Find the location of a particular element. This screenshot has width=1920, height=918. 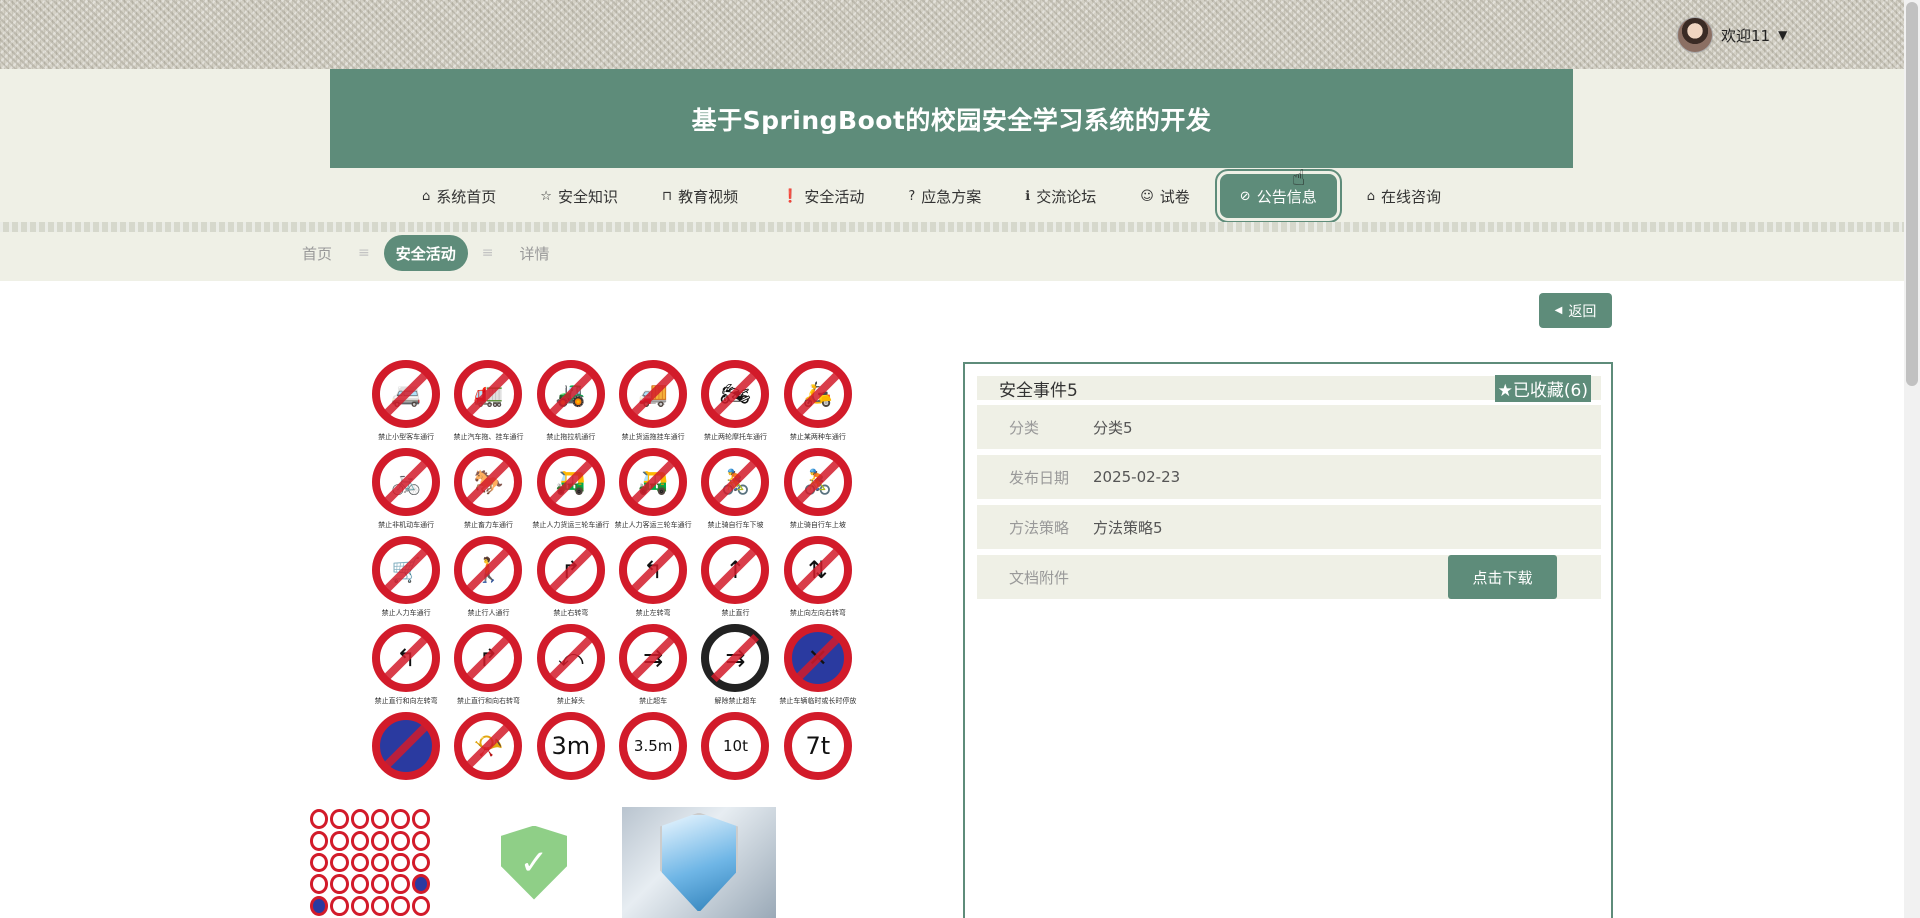

back-button: ◀ 返回 is located at coordinates (1575, 310).